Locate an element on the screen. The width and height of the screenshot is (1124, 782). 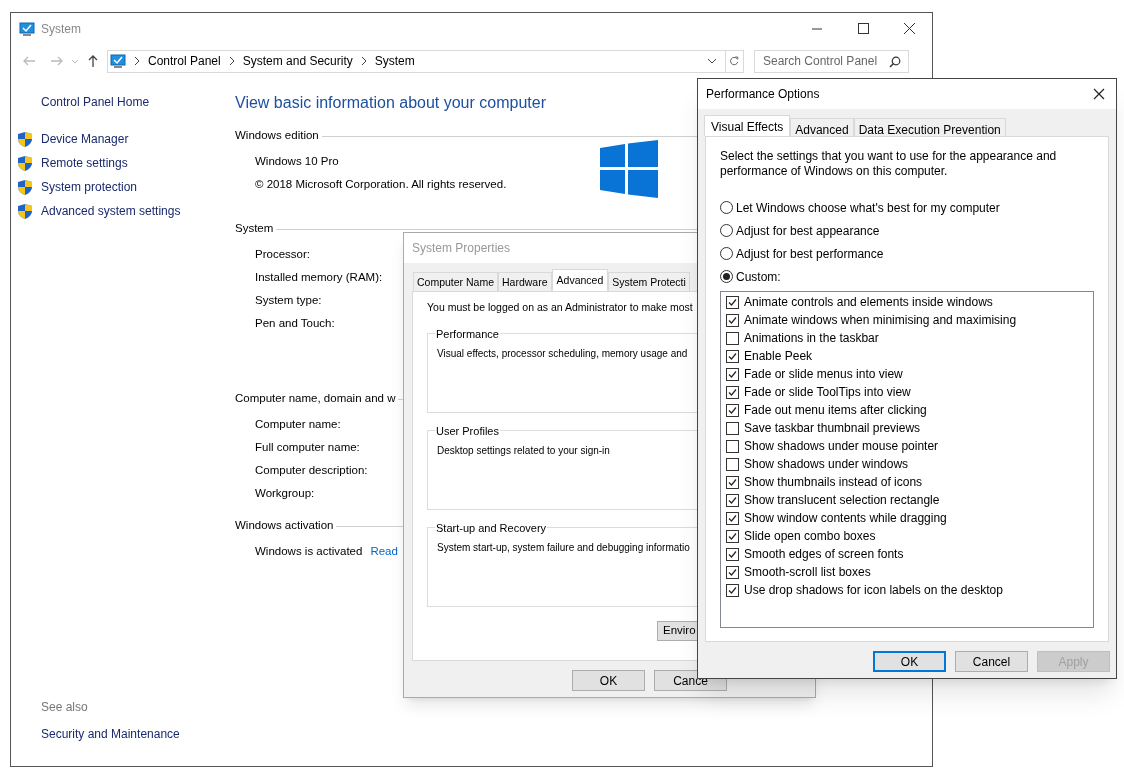
nav-link: Advanced system settings is located at coordinates (111, 211).